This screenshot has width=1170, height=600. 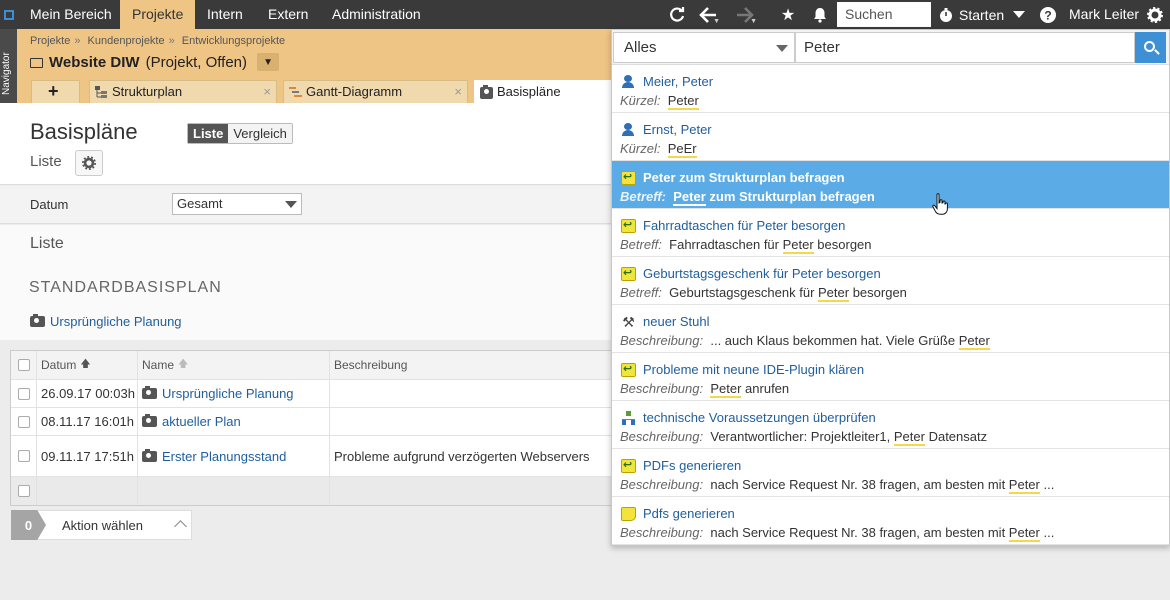 I want to click on search-result-title: PDFs generieren, so click(x=692, y=465).